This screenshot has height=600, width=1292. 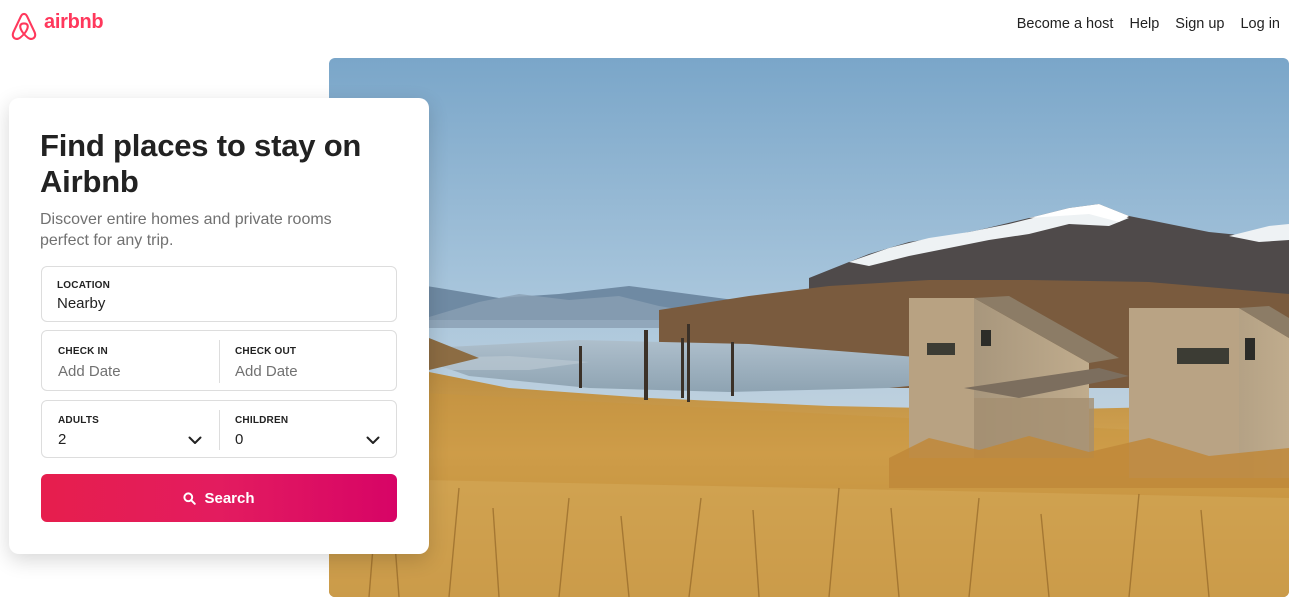 What do you see at coordinates (201, 163) in the screenshot?
I see `page-title: Find places to stay on Airbnb` at bounding box center [201, 163].